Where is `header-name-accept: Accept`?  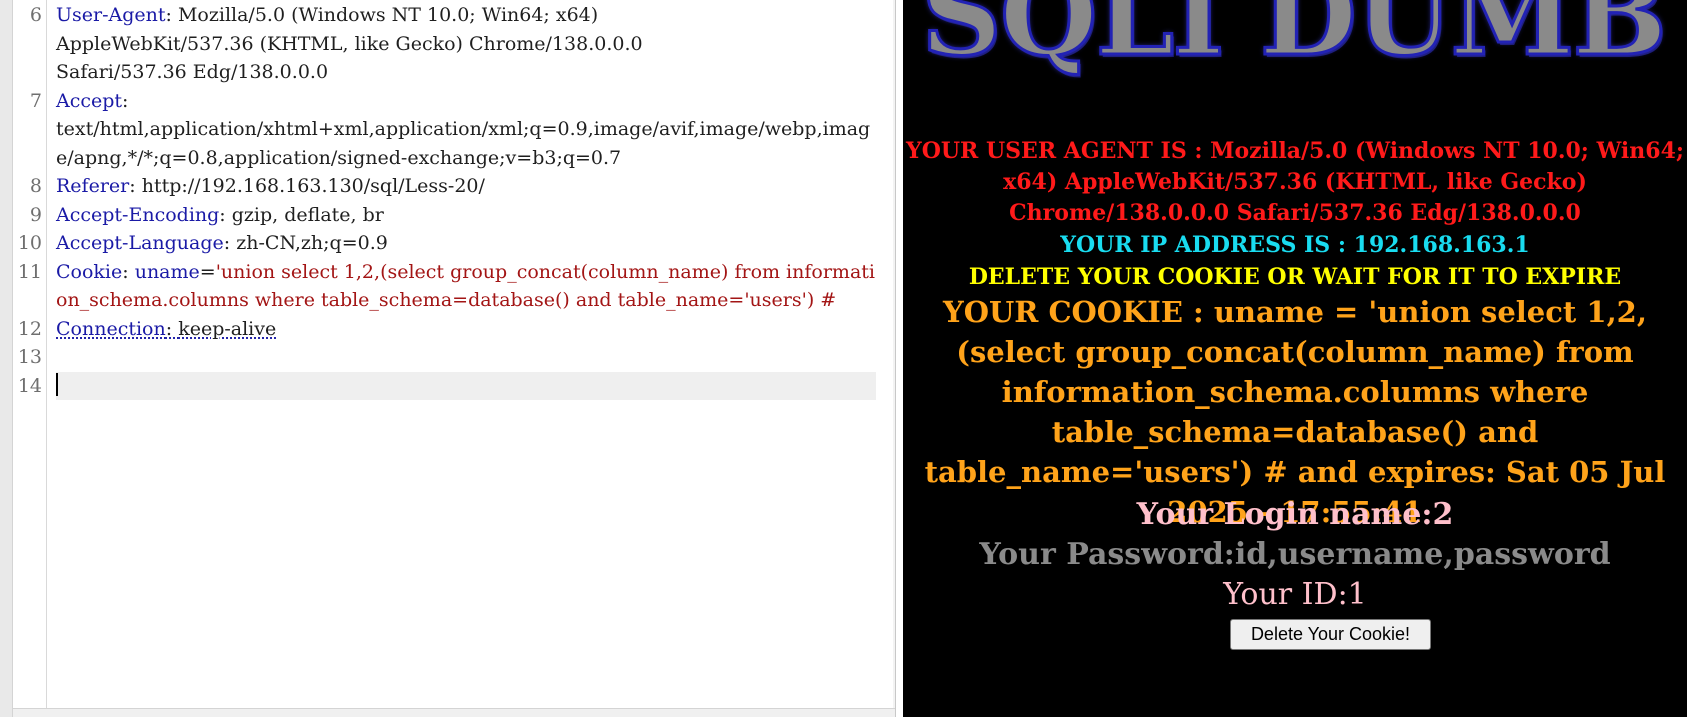
header-name-accept: Accept is located at coordinates (89, 100).